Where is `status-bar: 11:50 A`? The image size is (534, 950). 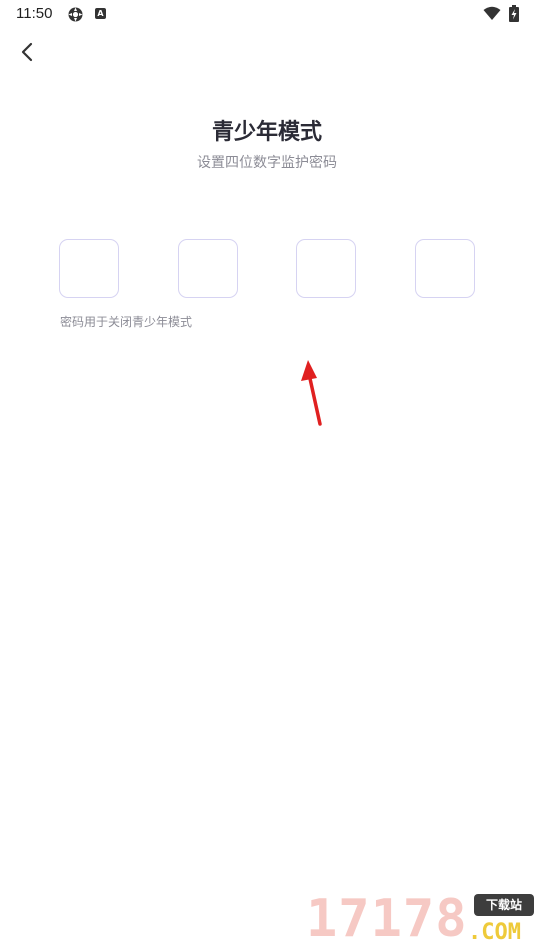 status-bar: 11:50 A is located at coordinates (267, 14).